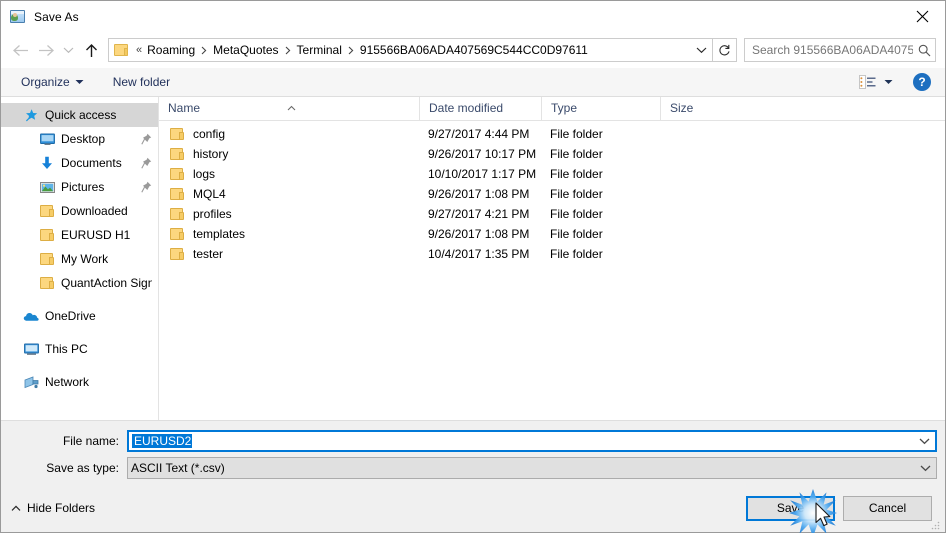 The width and height of the screenshot is (946, 533). I want to click on sidebar-item-label: Network, so click(67, 382).